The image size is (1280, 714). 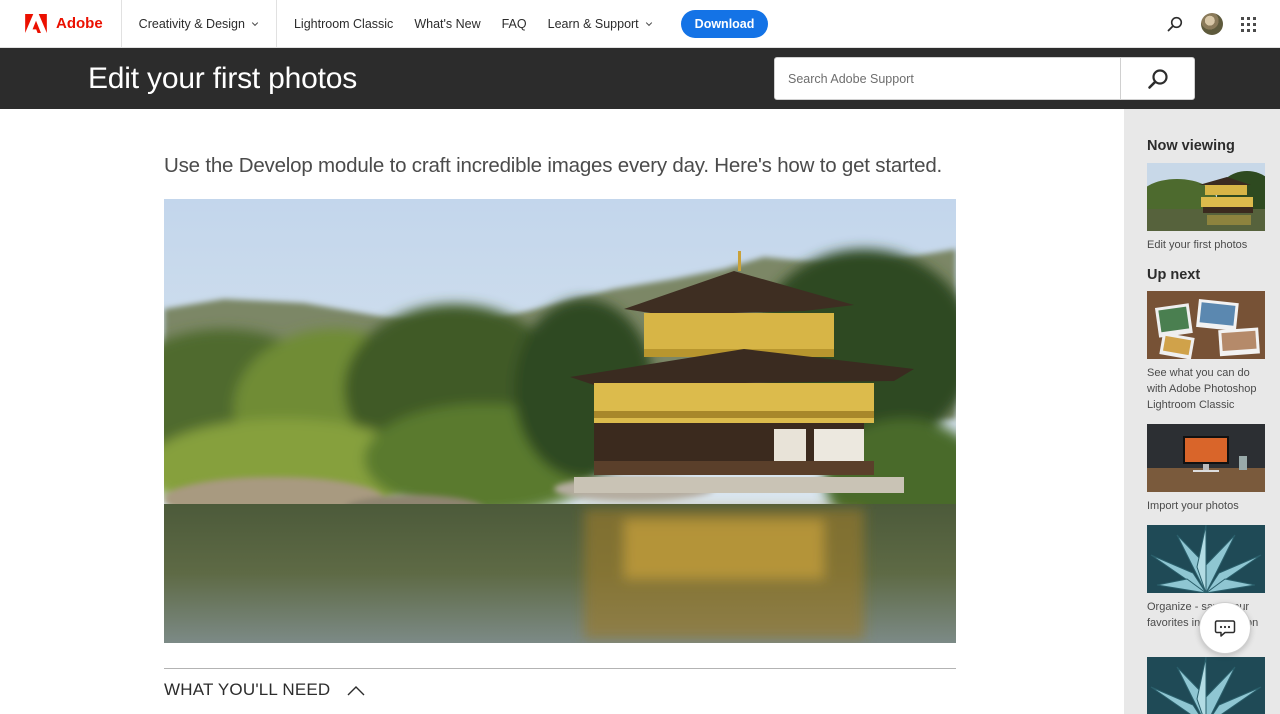 I want to click on what-youll-need-toggle: WHAT YOU'LL NEED, so click(x=264, y=690).